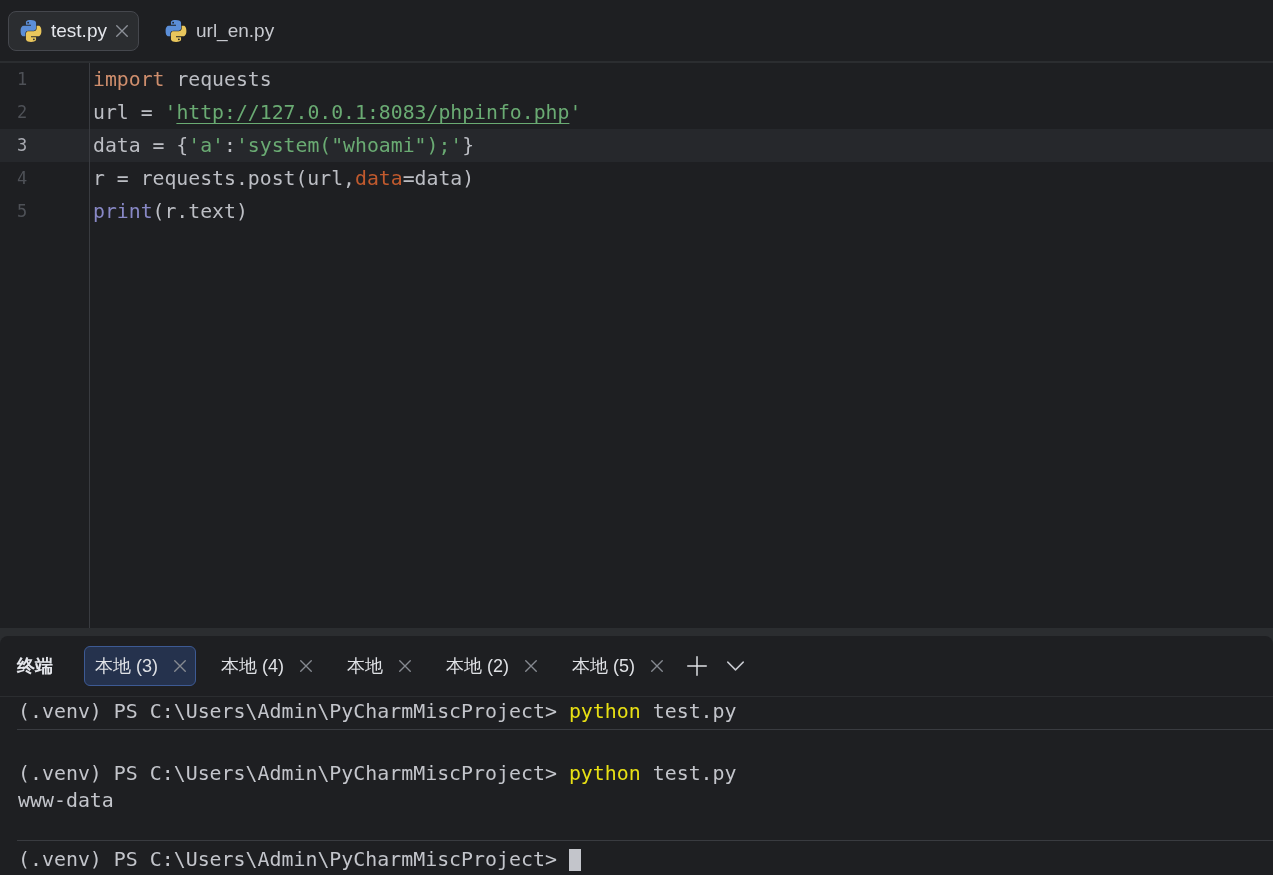  Describe the element at coordinates (697, 666) in the screenshot. I see `plus-icon` at that location.